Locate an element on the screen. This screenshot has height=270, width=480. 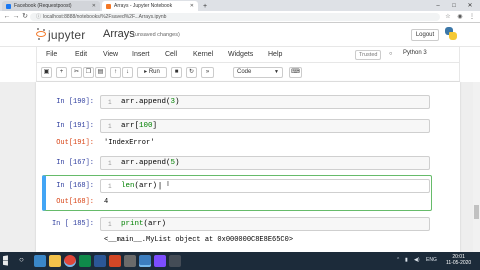
forward-icon: → is located at coordinates (16, 17).